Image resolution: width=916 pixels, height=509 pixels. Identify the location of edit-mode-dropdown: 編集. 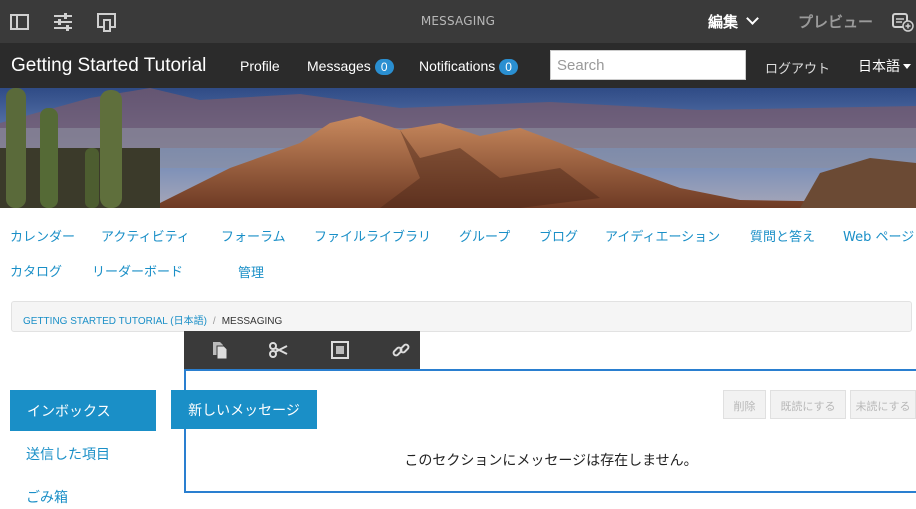
(733, 21).